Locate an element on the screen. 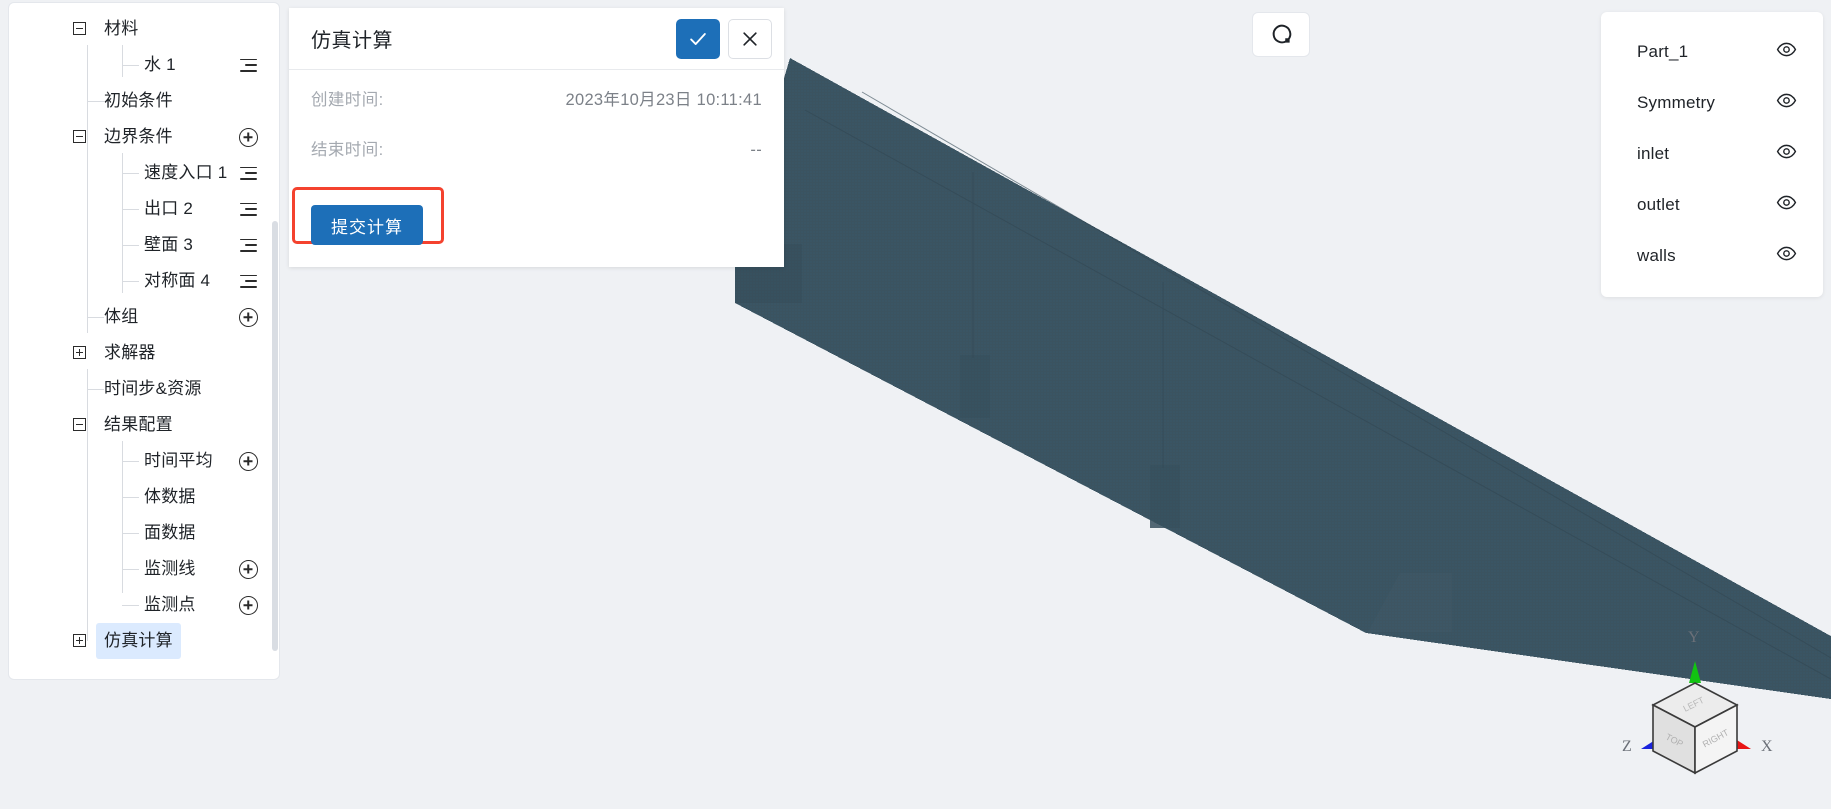  submit-computation-button: 提交计算 is located at coordinates (367, 225).